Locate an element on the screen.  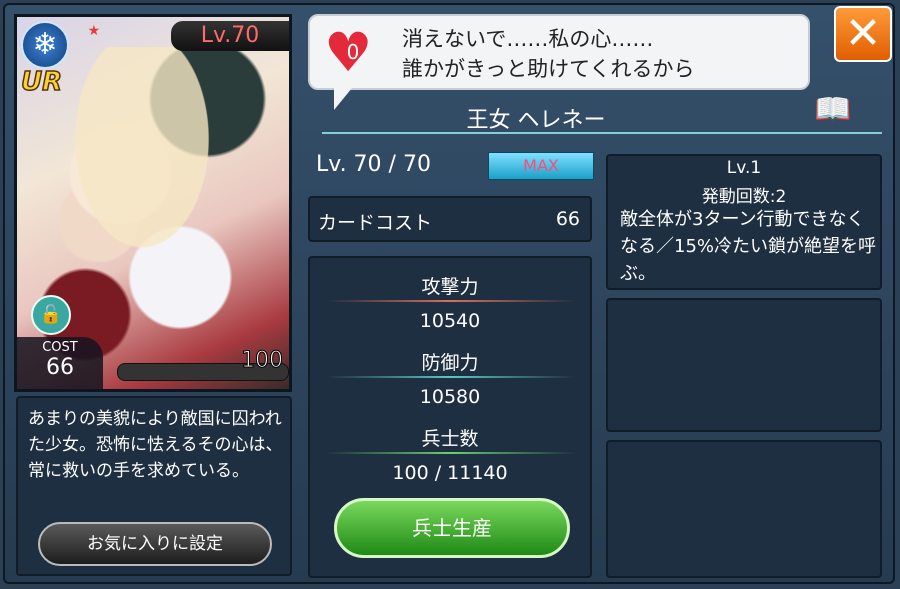
heart-count: 0 is located at coordinates (353, 52).